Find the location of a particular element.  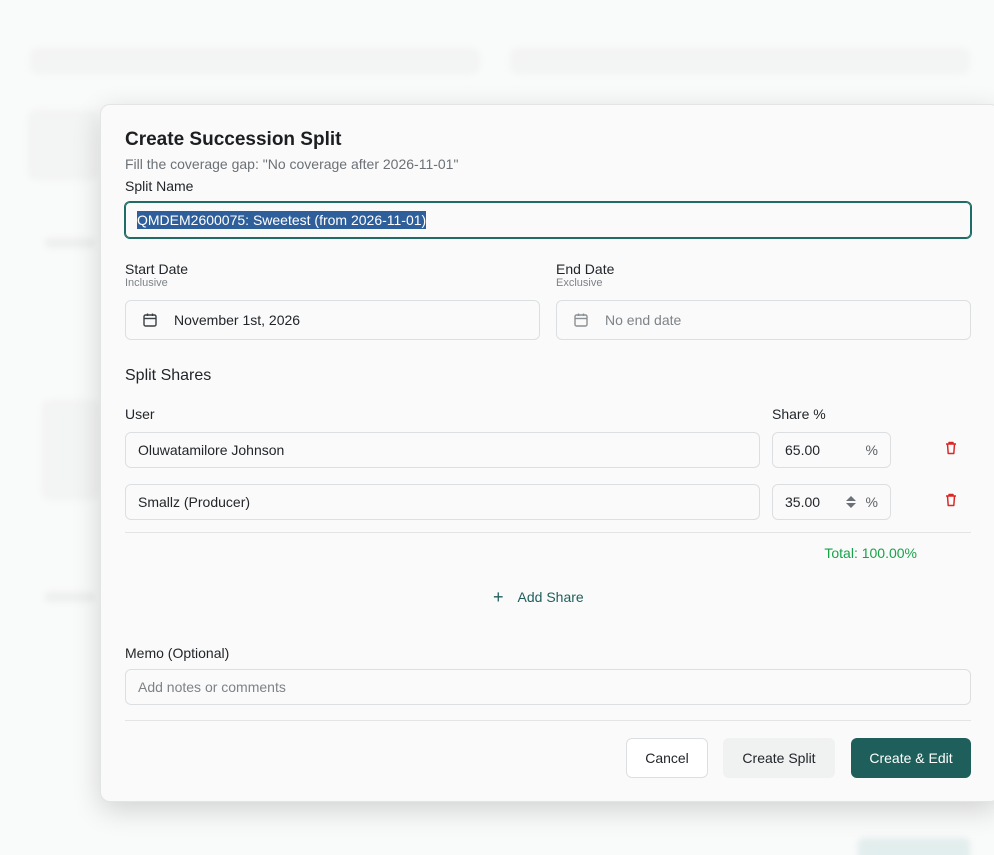

memo-label: Memo (Optional) is located at coordinates (177, 653).